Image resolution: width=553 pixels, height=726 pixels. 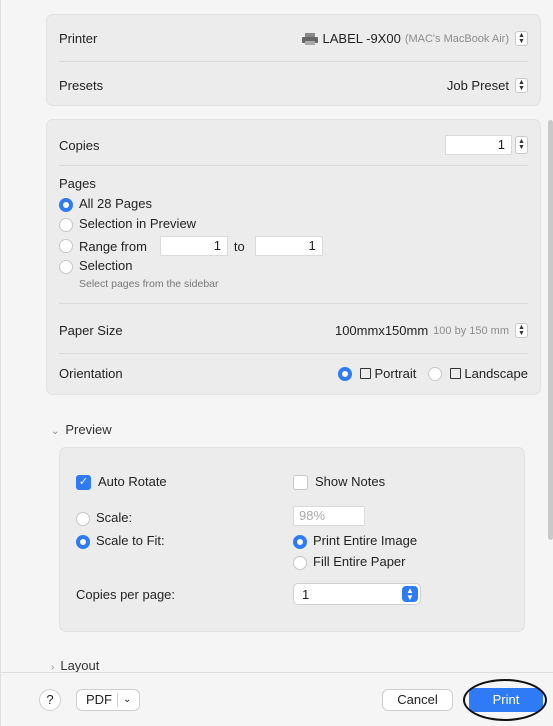 What do you see at coordinates (114, 517) in the screenshot?
I see `scale-label: Scale:` at bounding box center [114, 517].